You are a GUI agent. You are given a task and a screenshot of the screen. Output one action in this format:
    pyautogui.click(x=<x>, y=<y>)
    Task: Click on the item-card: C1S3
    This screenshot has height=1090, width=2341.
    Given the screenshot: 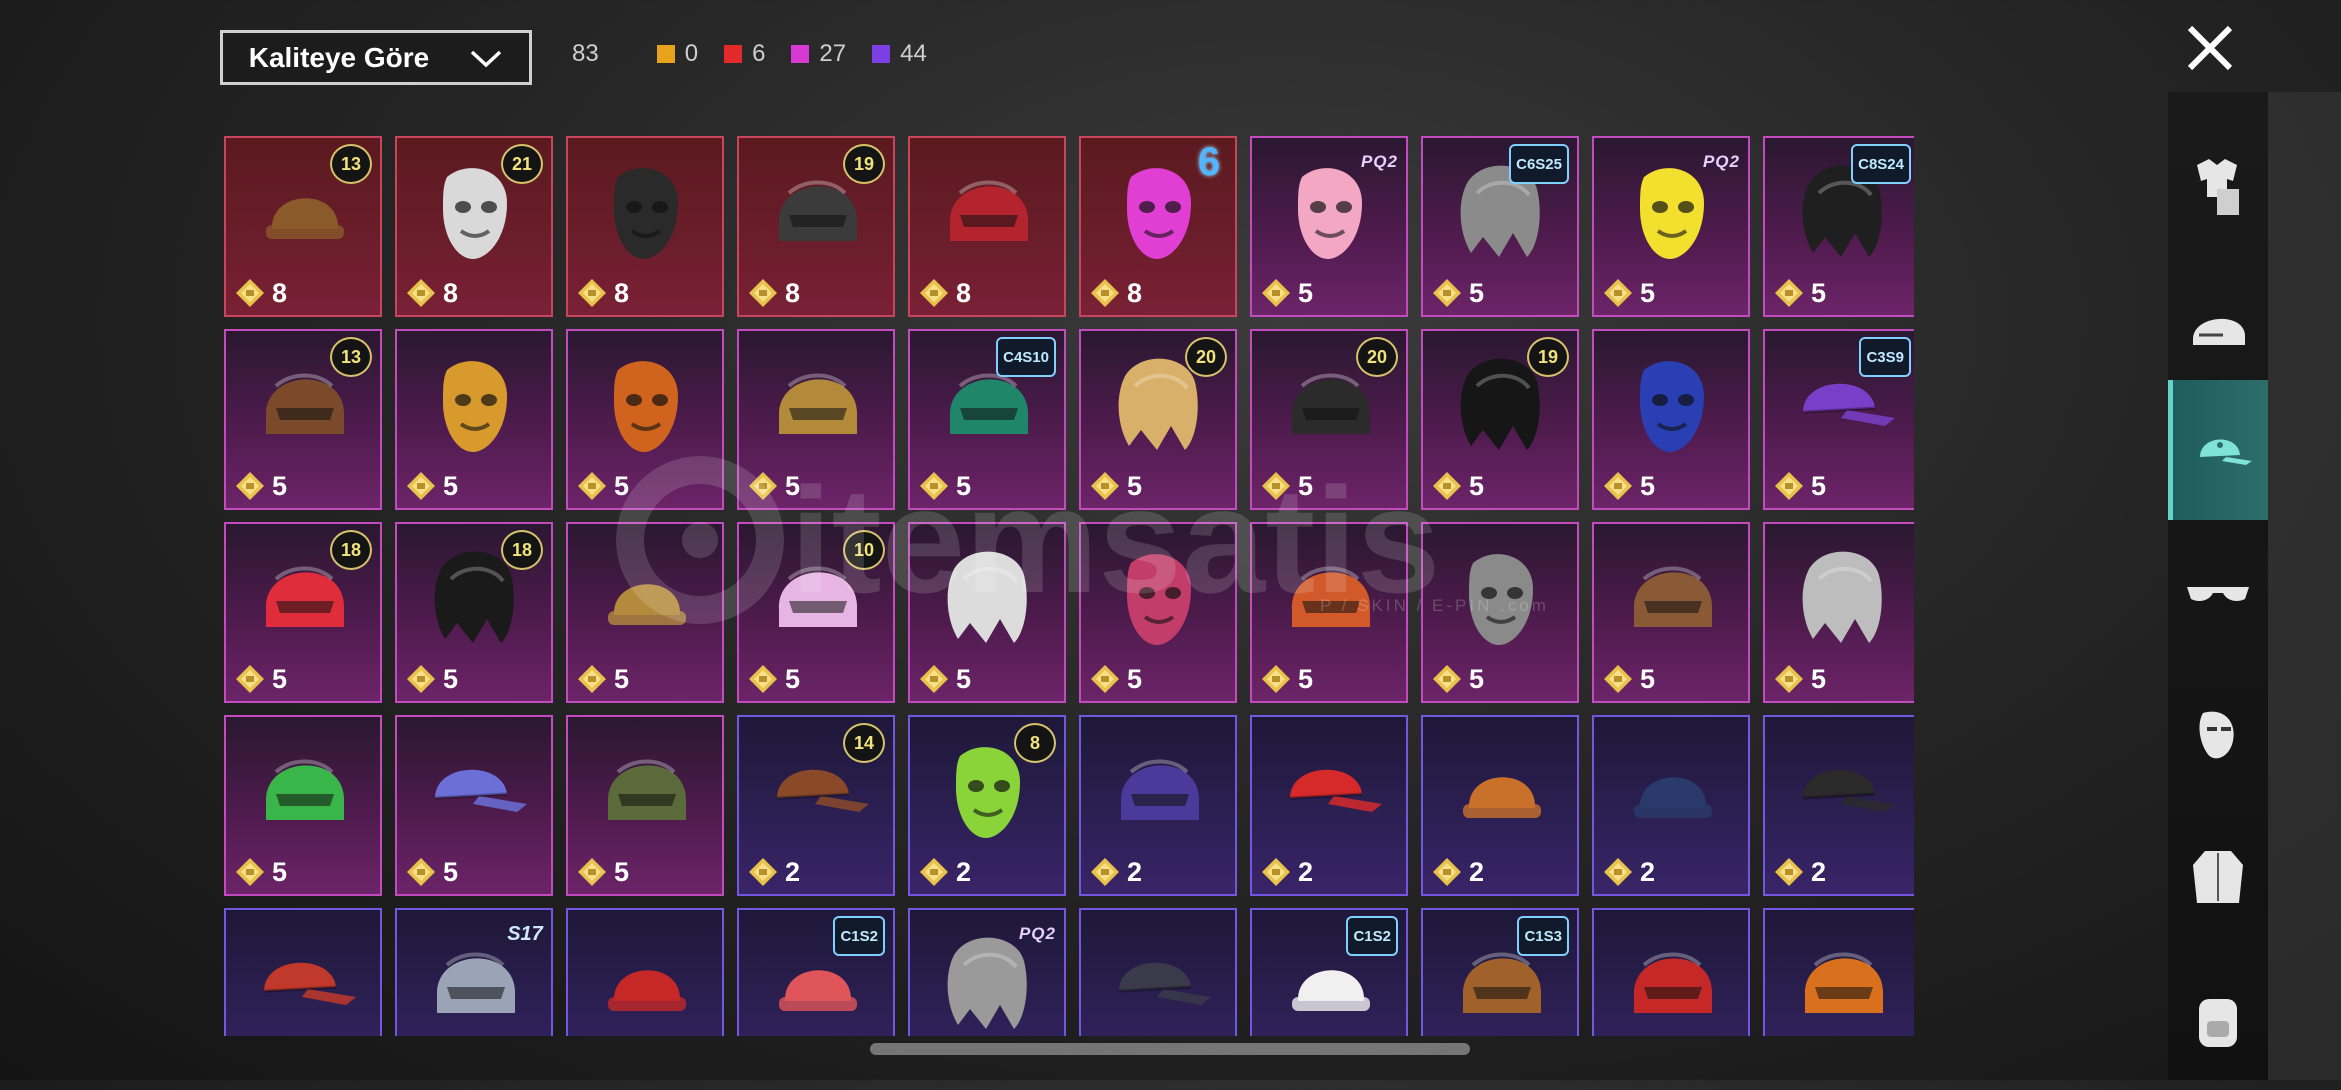 What is the action you would take?
    pyautogui.click(x=1500, y=972)
    